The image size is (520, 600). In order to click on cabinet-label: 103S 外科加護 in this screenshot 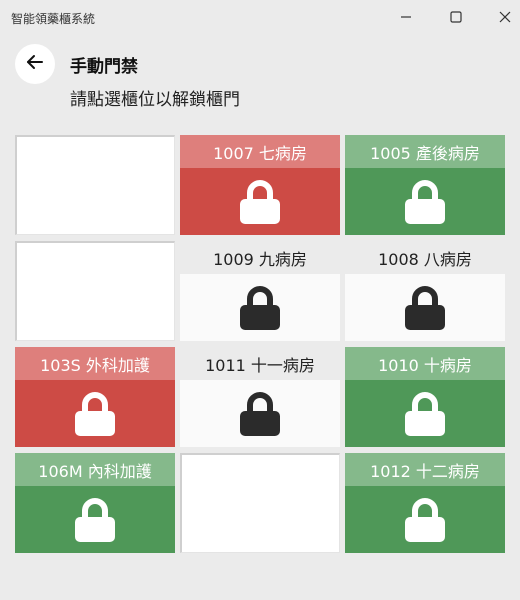, I will do `click(95, 363)`.